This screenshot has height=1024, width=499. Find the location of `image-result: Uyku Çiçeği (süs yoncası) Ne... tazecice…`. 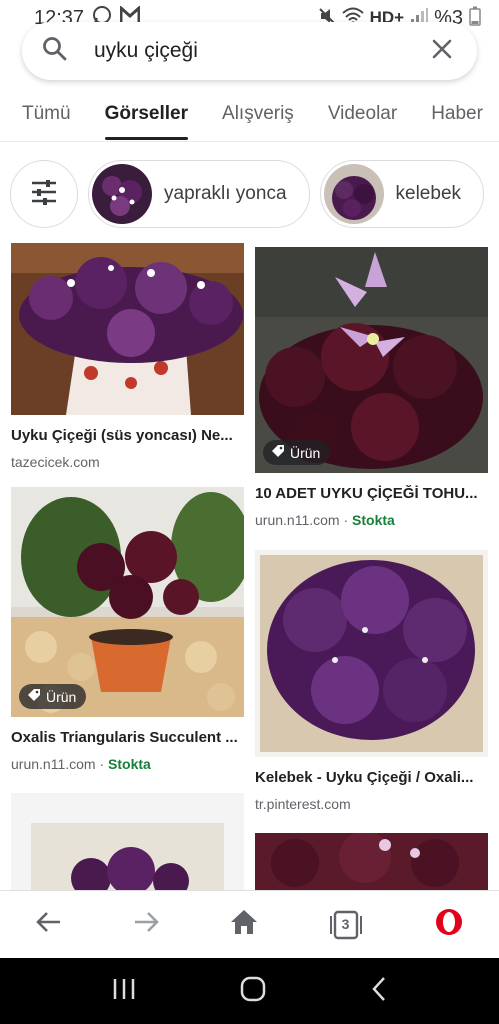

image-result: Uyku Çiçeği (süs yoncası) Ne... tazecice… is located at coordinates (127, 356).